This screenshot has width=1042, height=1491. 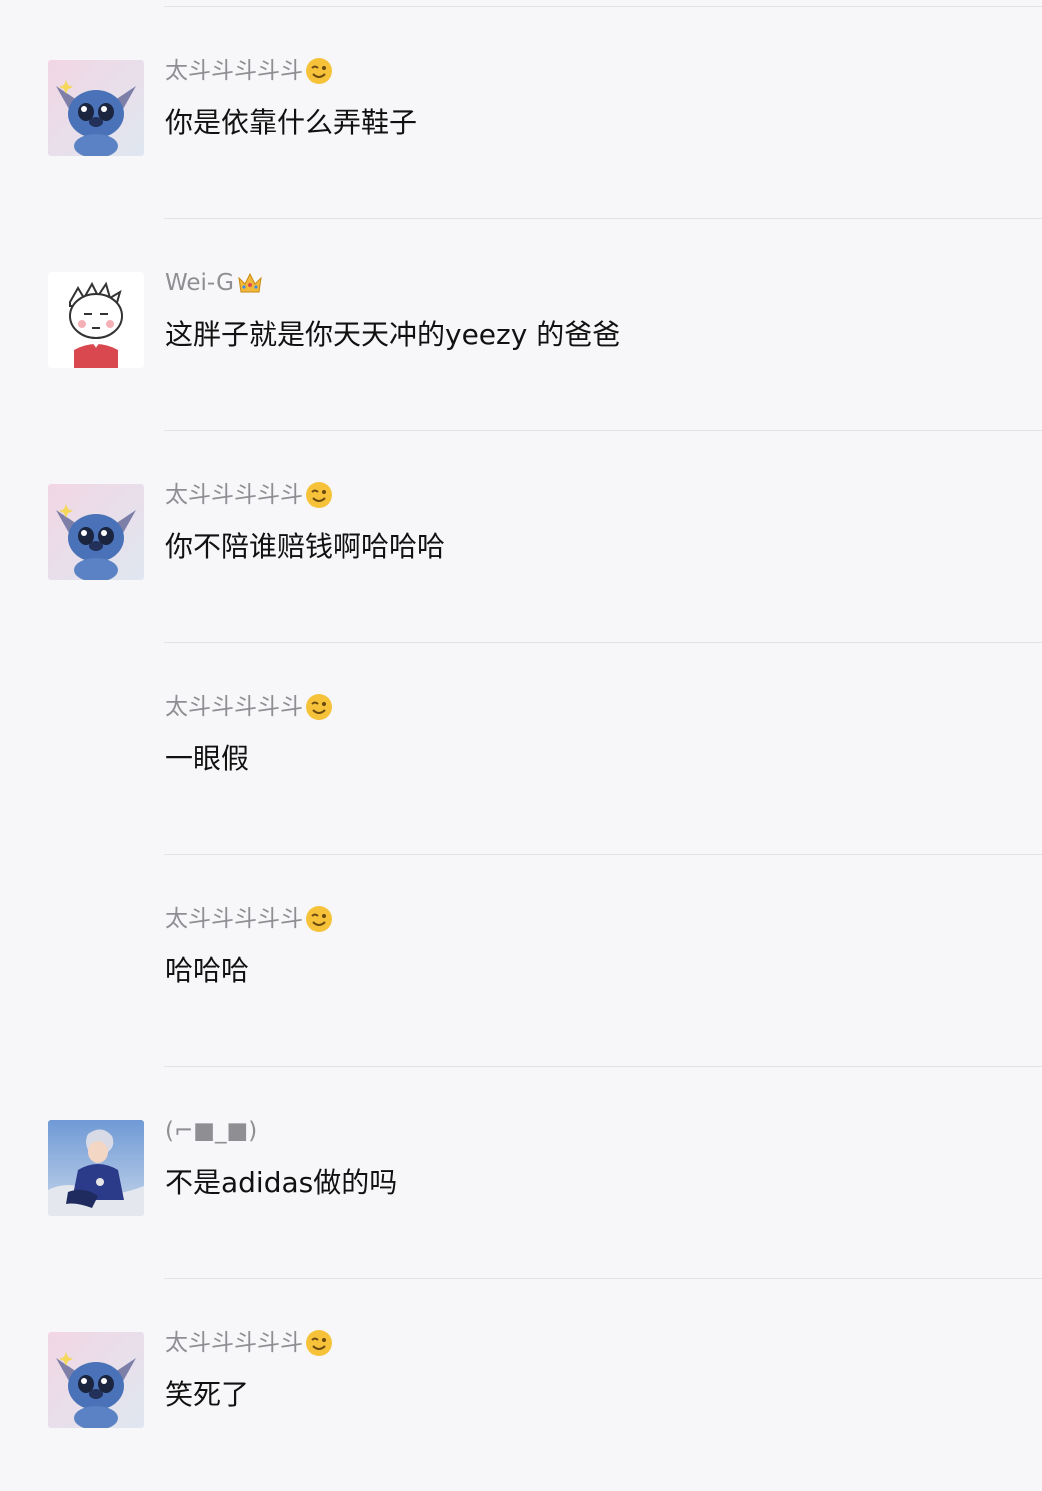 I want to click on comment-item: 太斗斗斗斗斗 笑死了, so click(x=521, y=1385).